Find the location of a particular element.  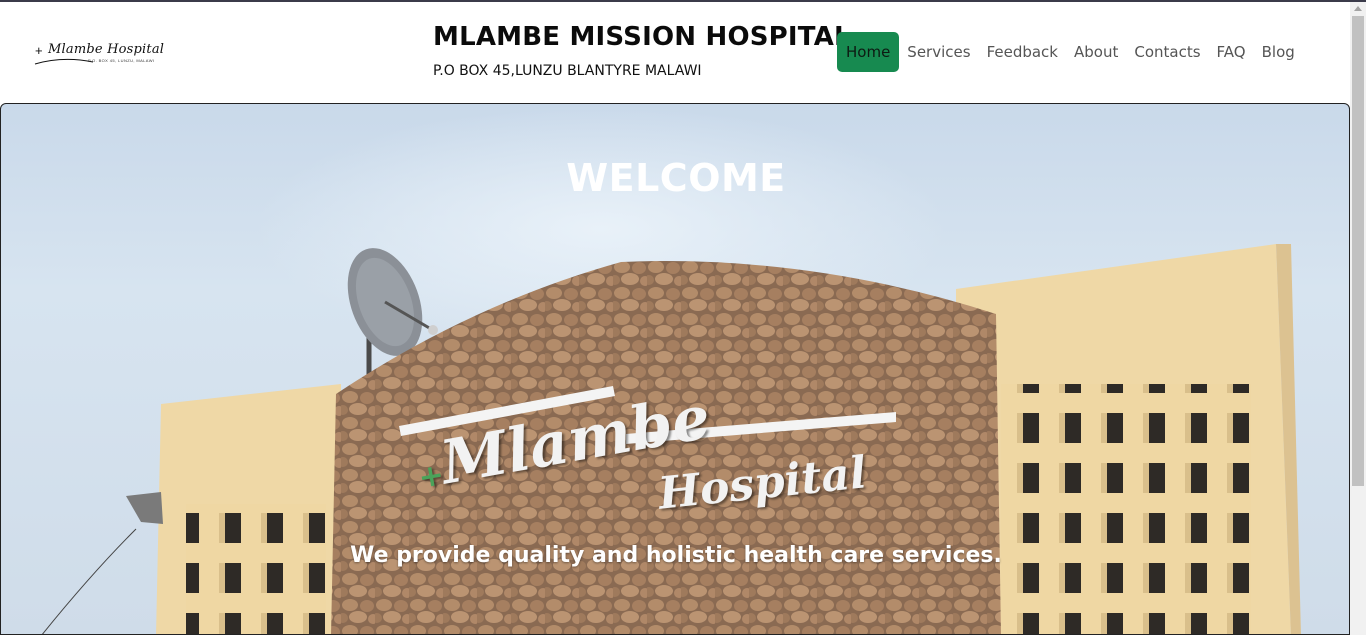

logo-subtext: P.O. BOX 45, LUNZU, MALAWI is located at coordinates (121, 60).